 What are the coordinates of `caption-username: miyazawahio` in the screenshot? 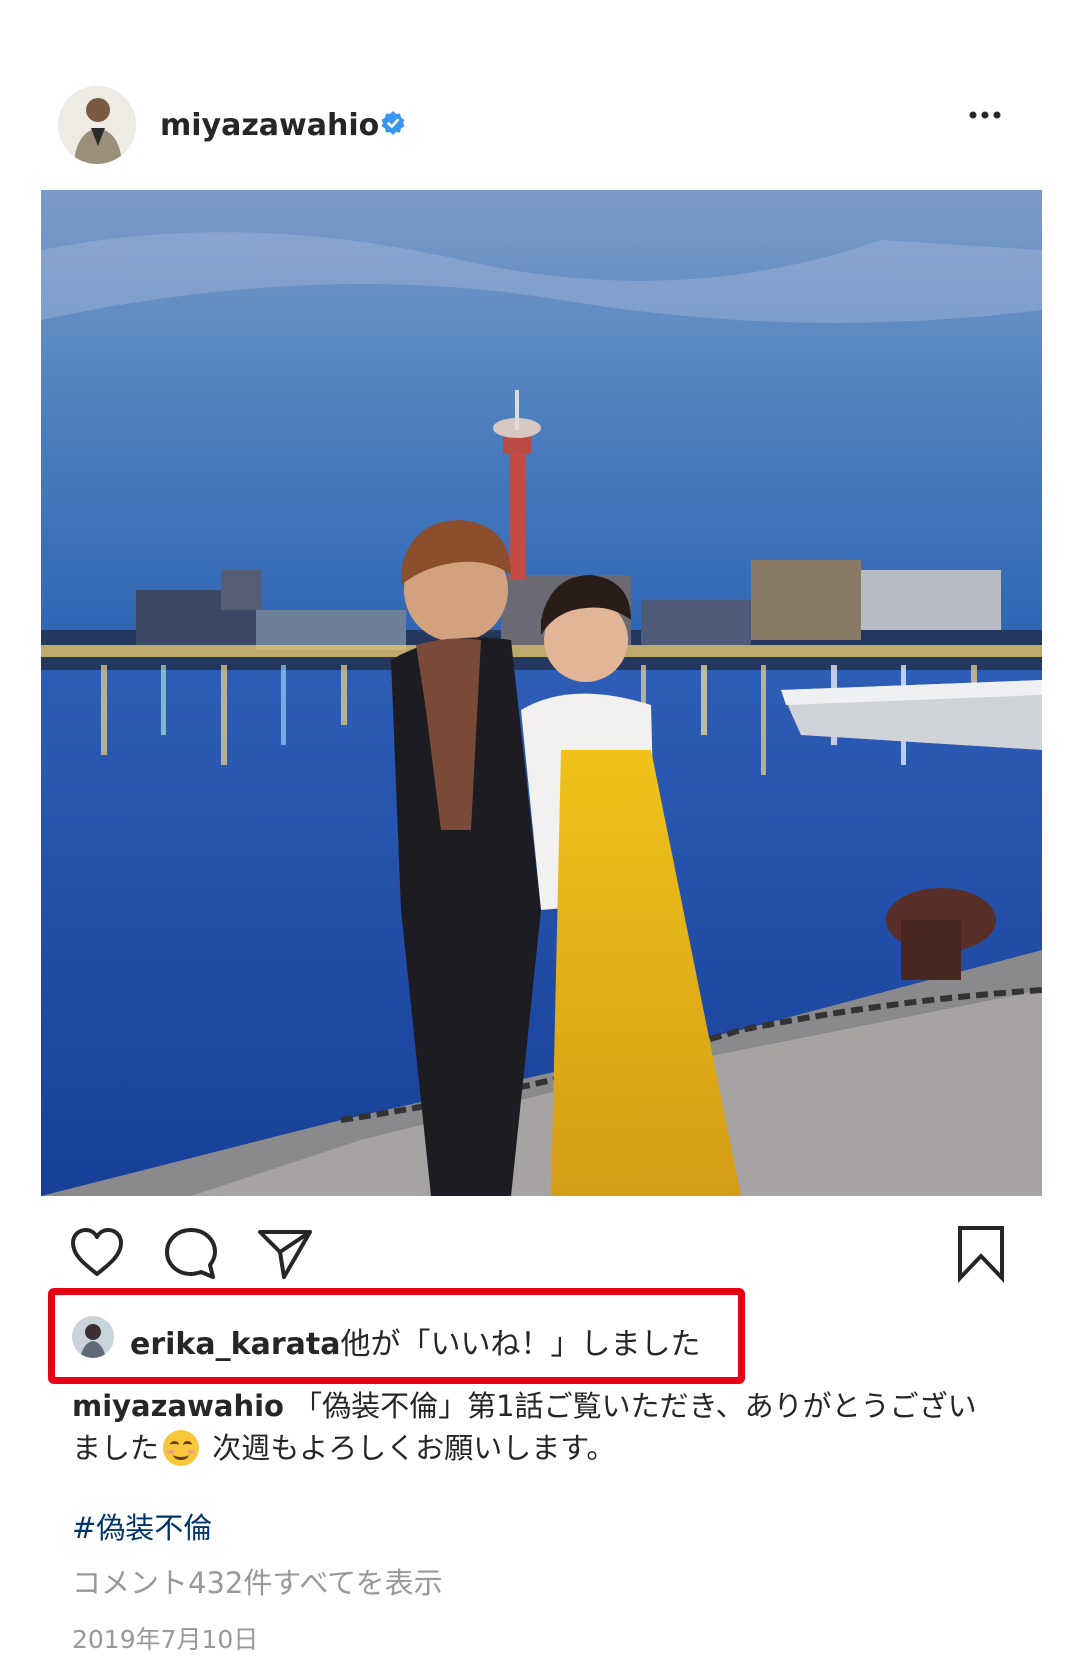 It's located at (178, 1406).